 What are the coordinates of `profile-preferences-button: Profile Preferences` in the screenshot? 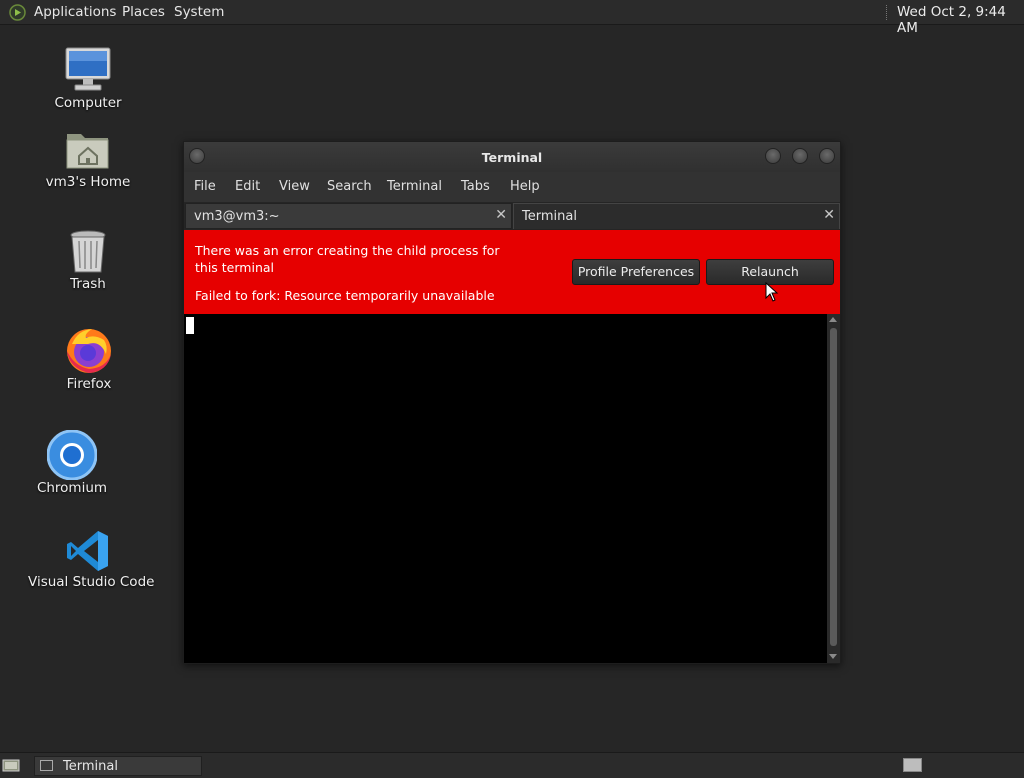 It's located at (636, 272).